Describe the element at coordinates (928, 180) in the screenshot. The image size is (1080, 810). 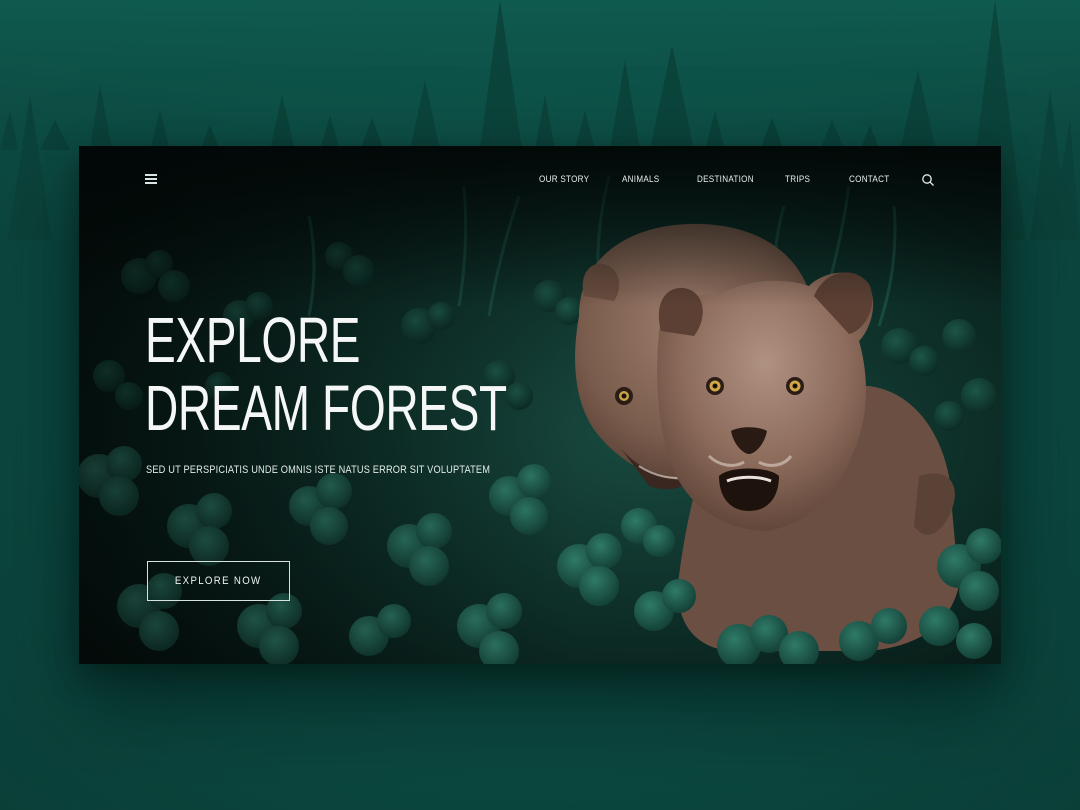
I see `search-icon` at that location.